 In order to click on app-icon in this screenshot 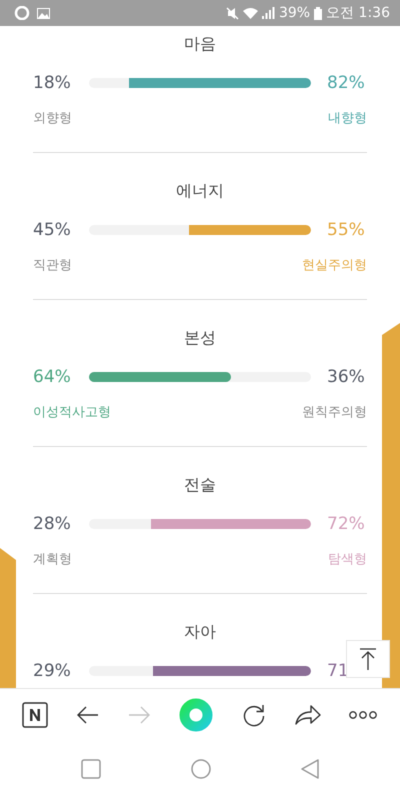, I will do `click(22, 13)`.